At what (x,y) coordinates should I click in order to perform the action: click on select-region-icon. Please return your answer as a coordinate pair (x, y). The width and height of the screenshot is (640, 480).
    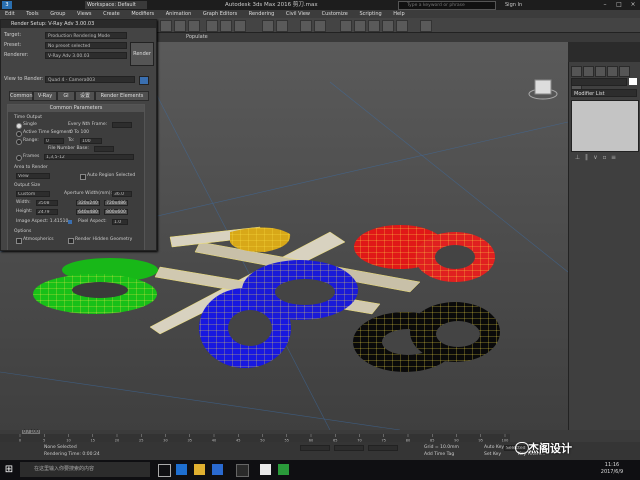
    Looking at the image, I should click on (194, 26).